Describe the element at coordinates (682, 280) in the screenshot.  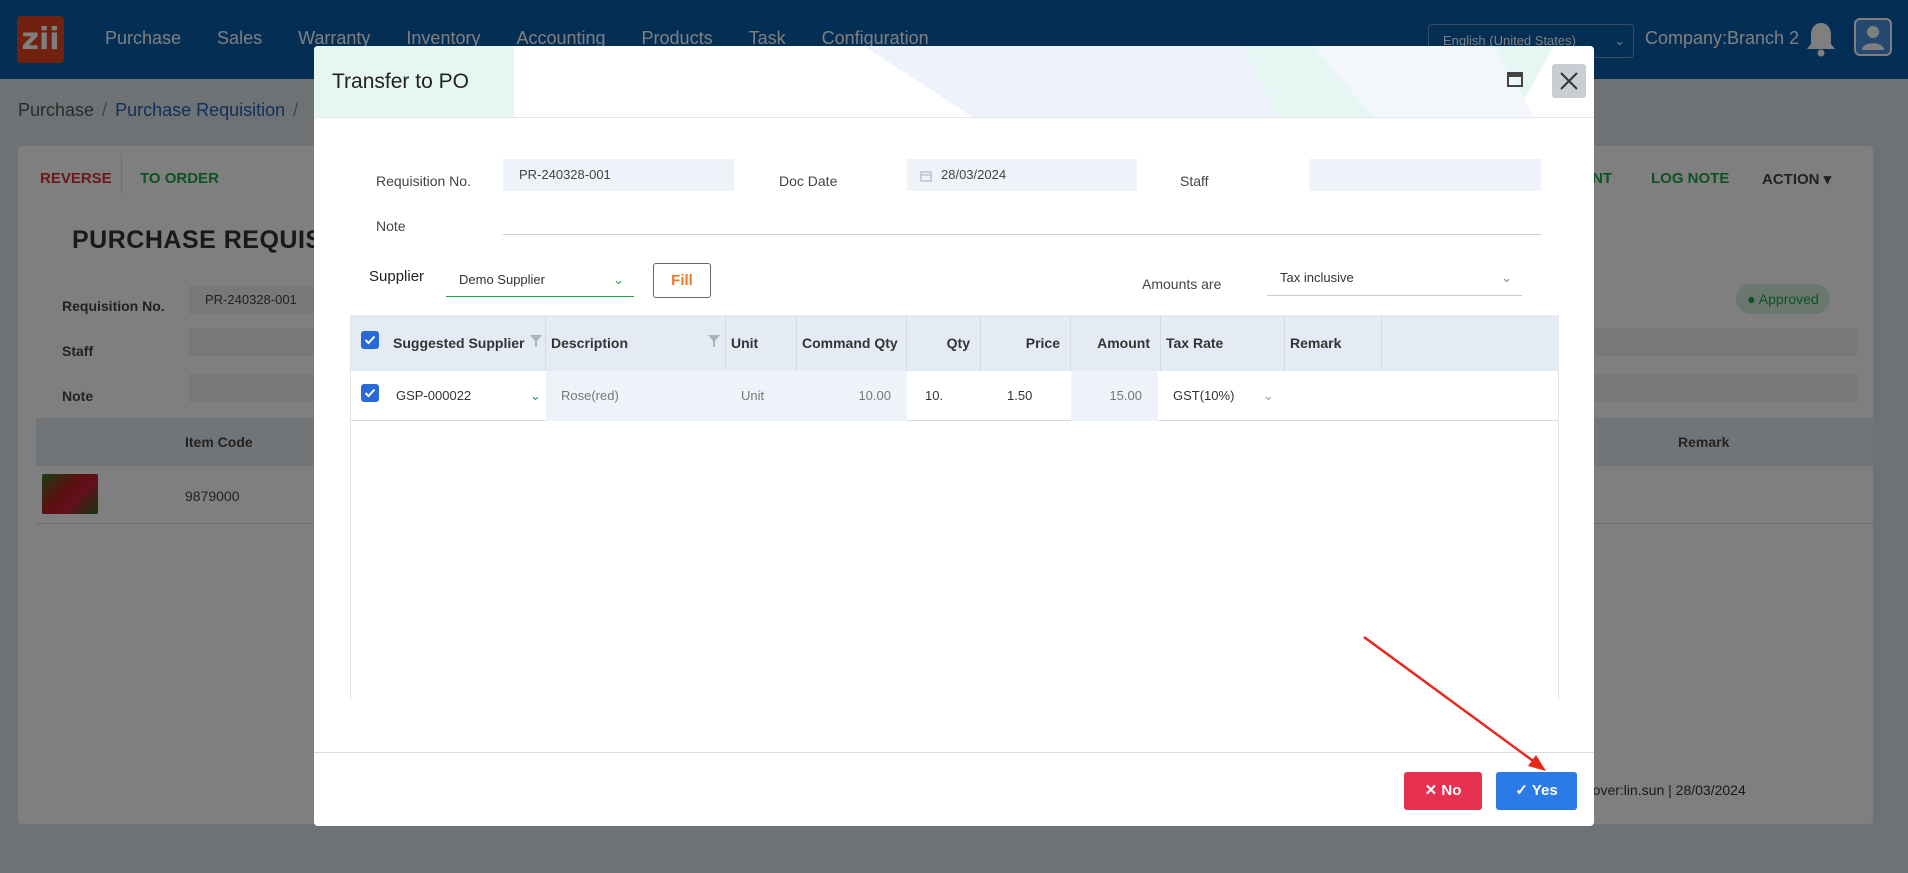
I see `fill-button: Fill` at that location.